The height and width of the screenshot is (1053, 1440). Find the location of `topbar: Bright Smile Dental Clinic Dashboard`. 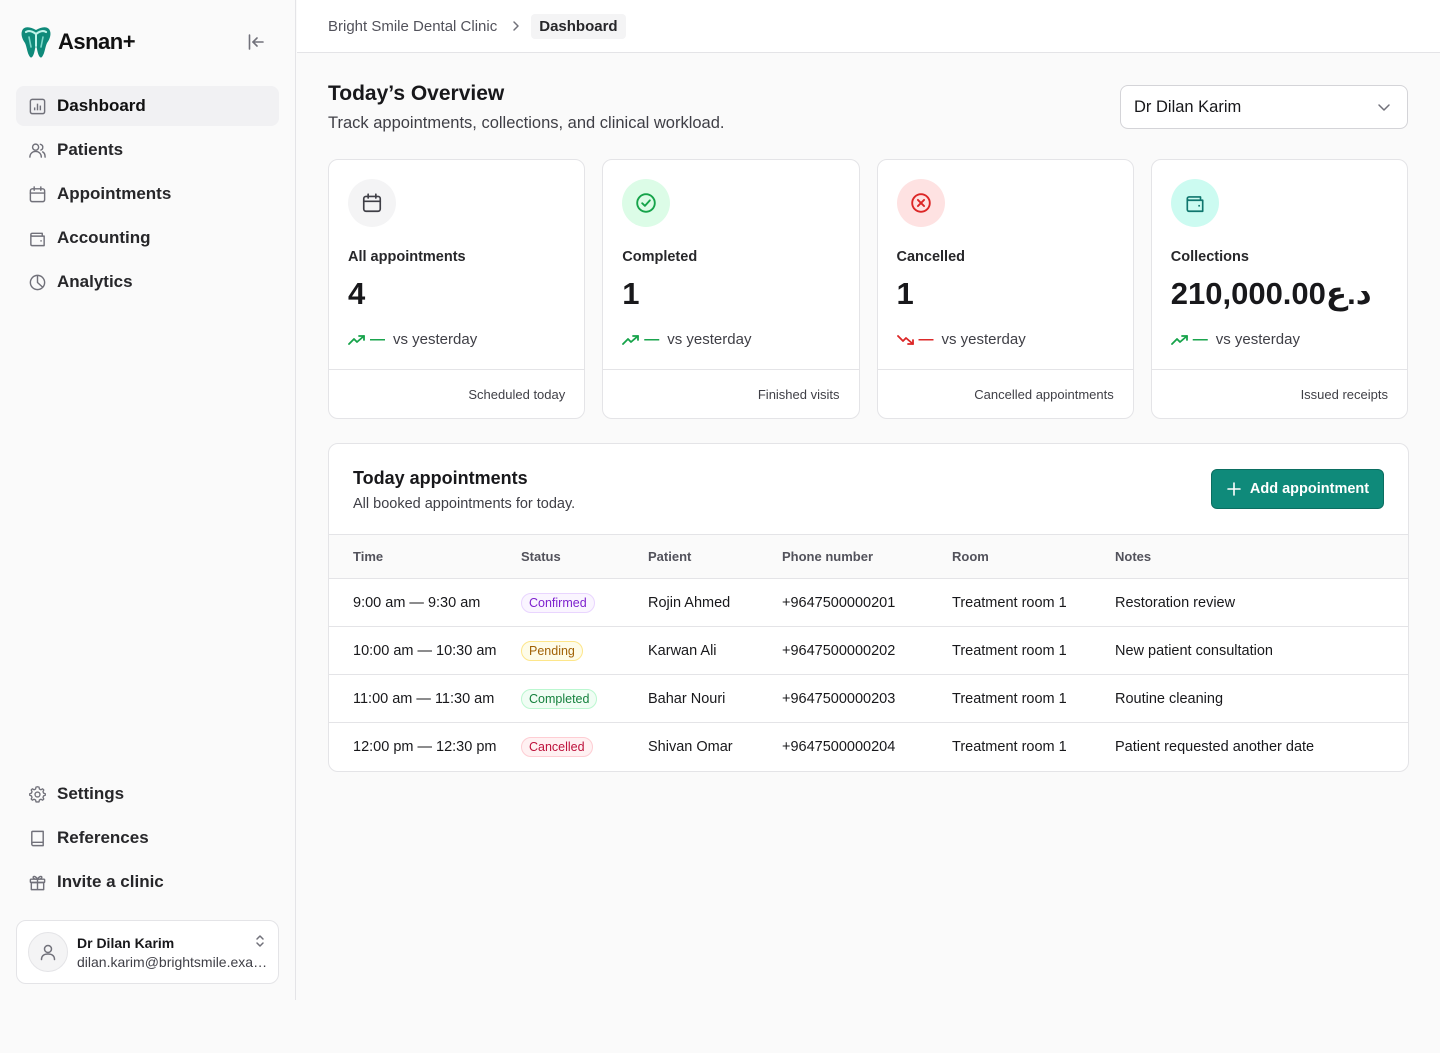

topbar: Bright Smile Dental Clinic Dashboard is located at coordinates (868, 26).